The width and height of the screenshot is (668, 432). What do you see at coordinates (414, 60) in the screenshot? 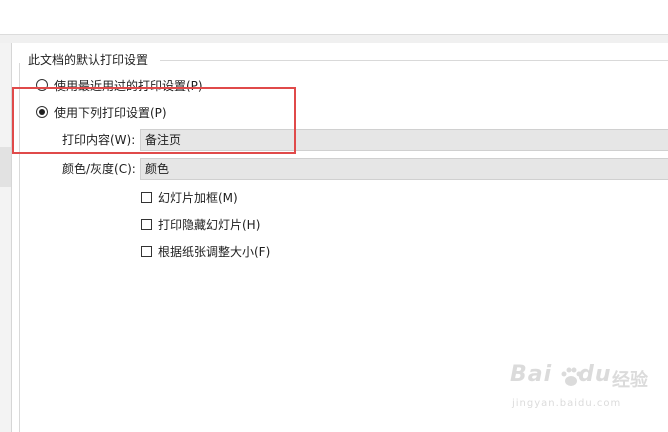
I see `group-rule` at bounding box center [414, 60].